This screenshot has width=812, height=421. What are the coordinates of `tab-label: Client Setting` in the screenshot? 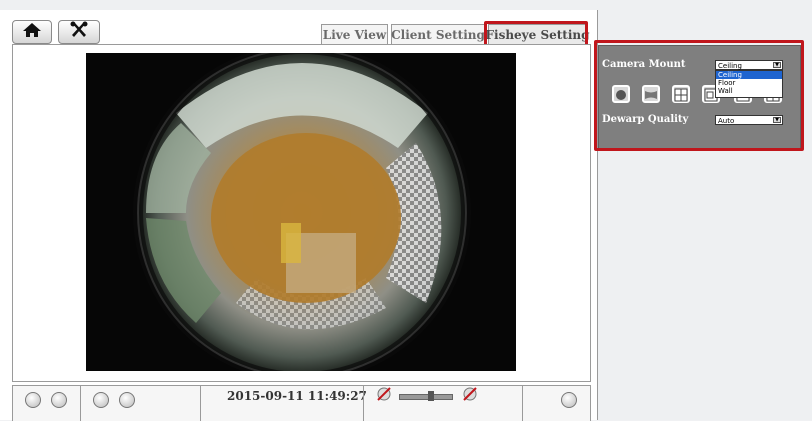 It's located at (438, 35).